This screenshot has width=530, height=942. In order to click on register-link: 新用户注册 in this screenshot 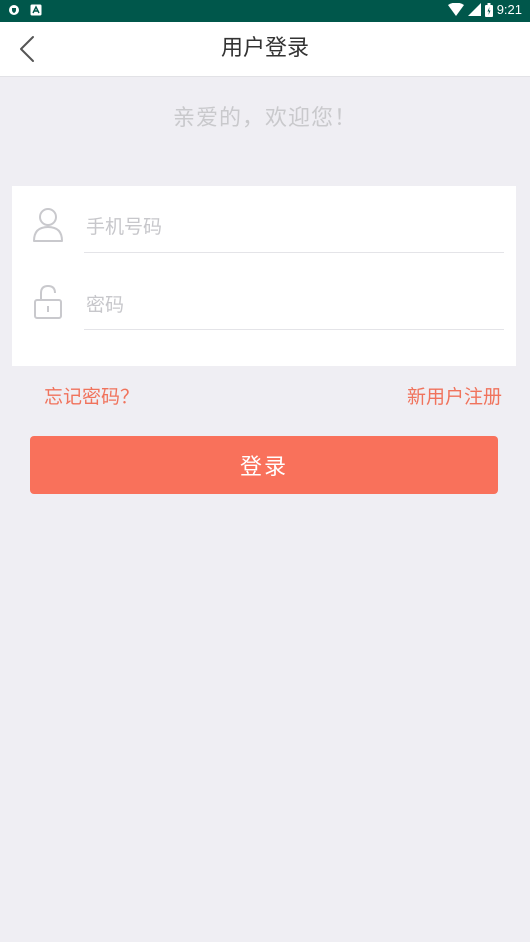, I will do `click(454, 395)`.